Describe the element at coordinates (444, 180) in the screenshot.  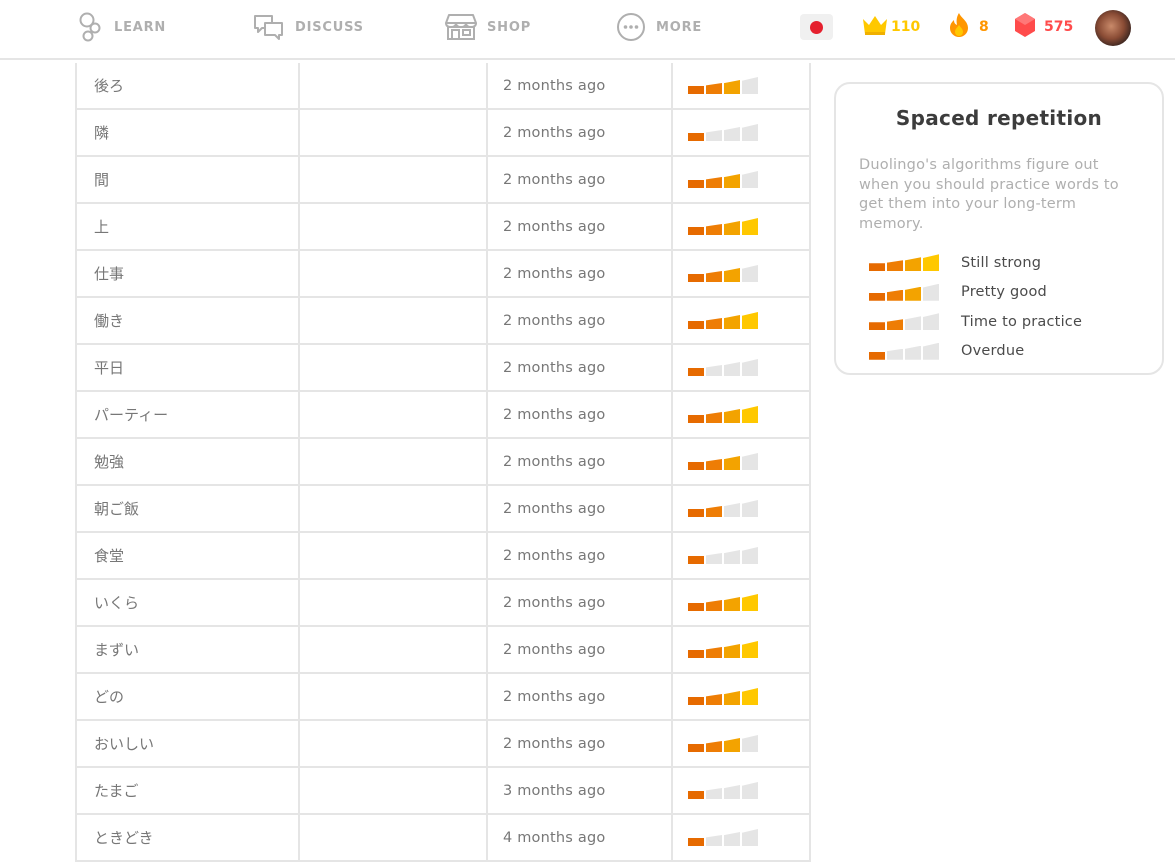
I see `table-row: 間 2 months ago` at that location.